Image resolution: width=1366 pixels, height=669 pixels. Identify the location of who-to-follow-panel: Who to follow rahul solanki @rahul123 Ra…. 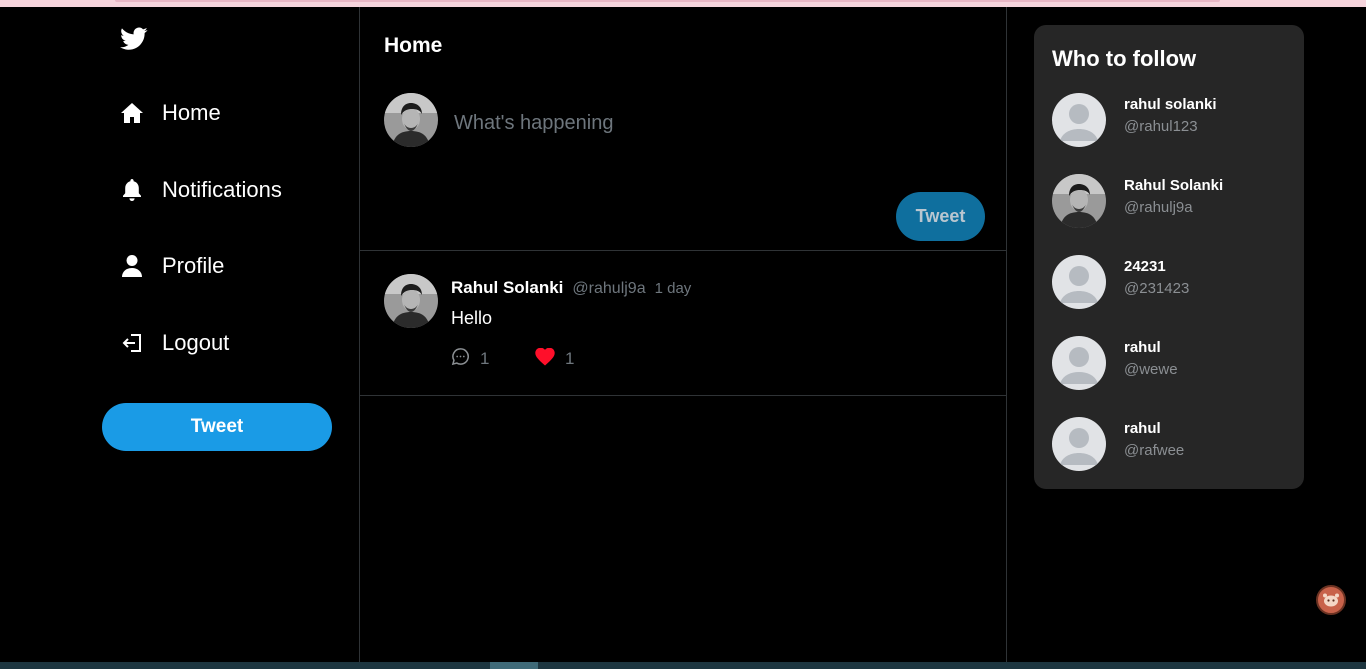
(1169, 257).